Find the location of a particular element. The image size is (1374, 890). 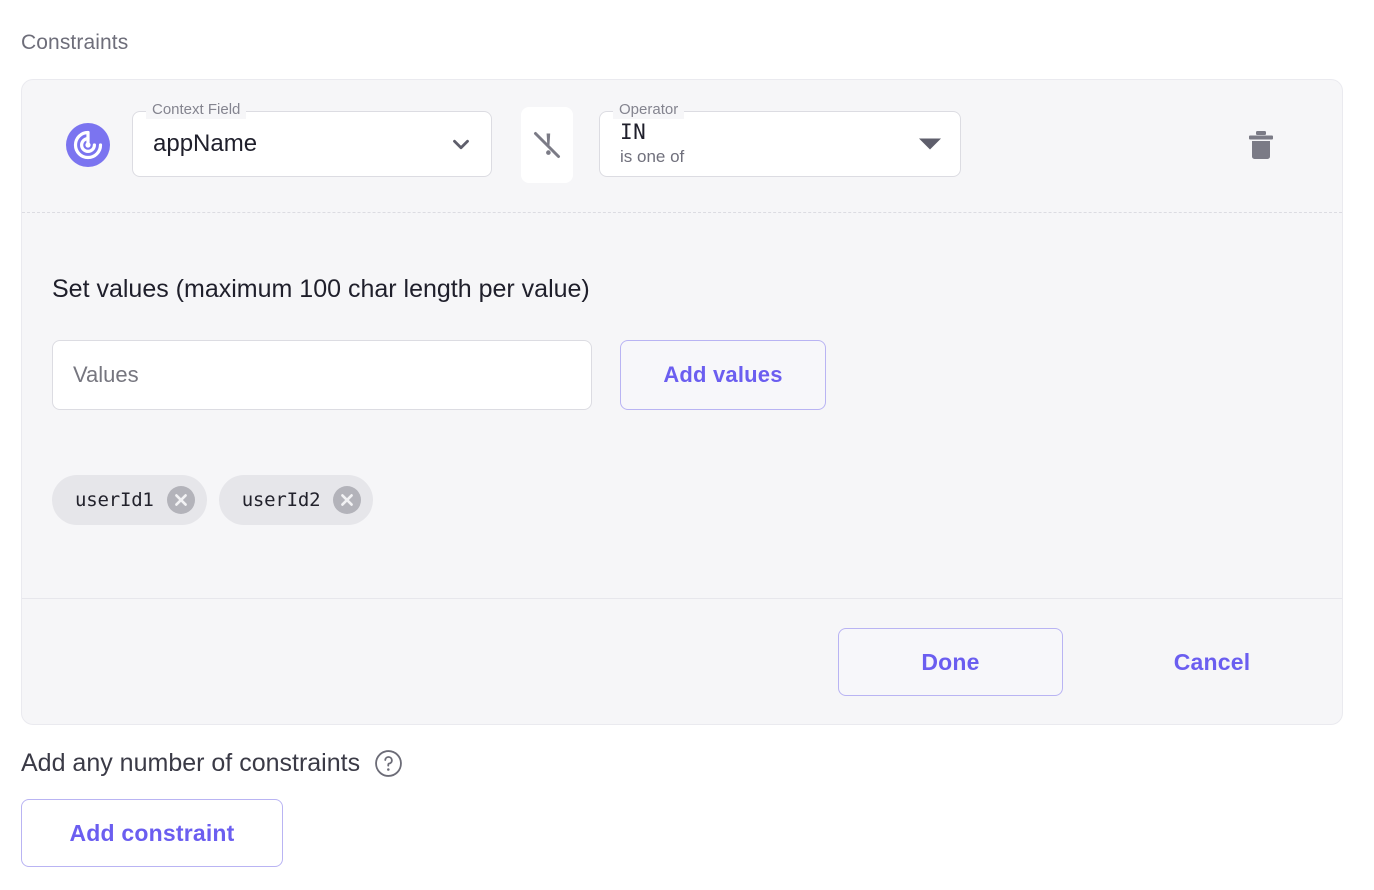

context-field-select: Context Field appName is located at coordinates (312, 139).